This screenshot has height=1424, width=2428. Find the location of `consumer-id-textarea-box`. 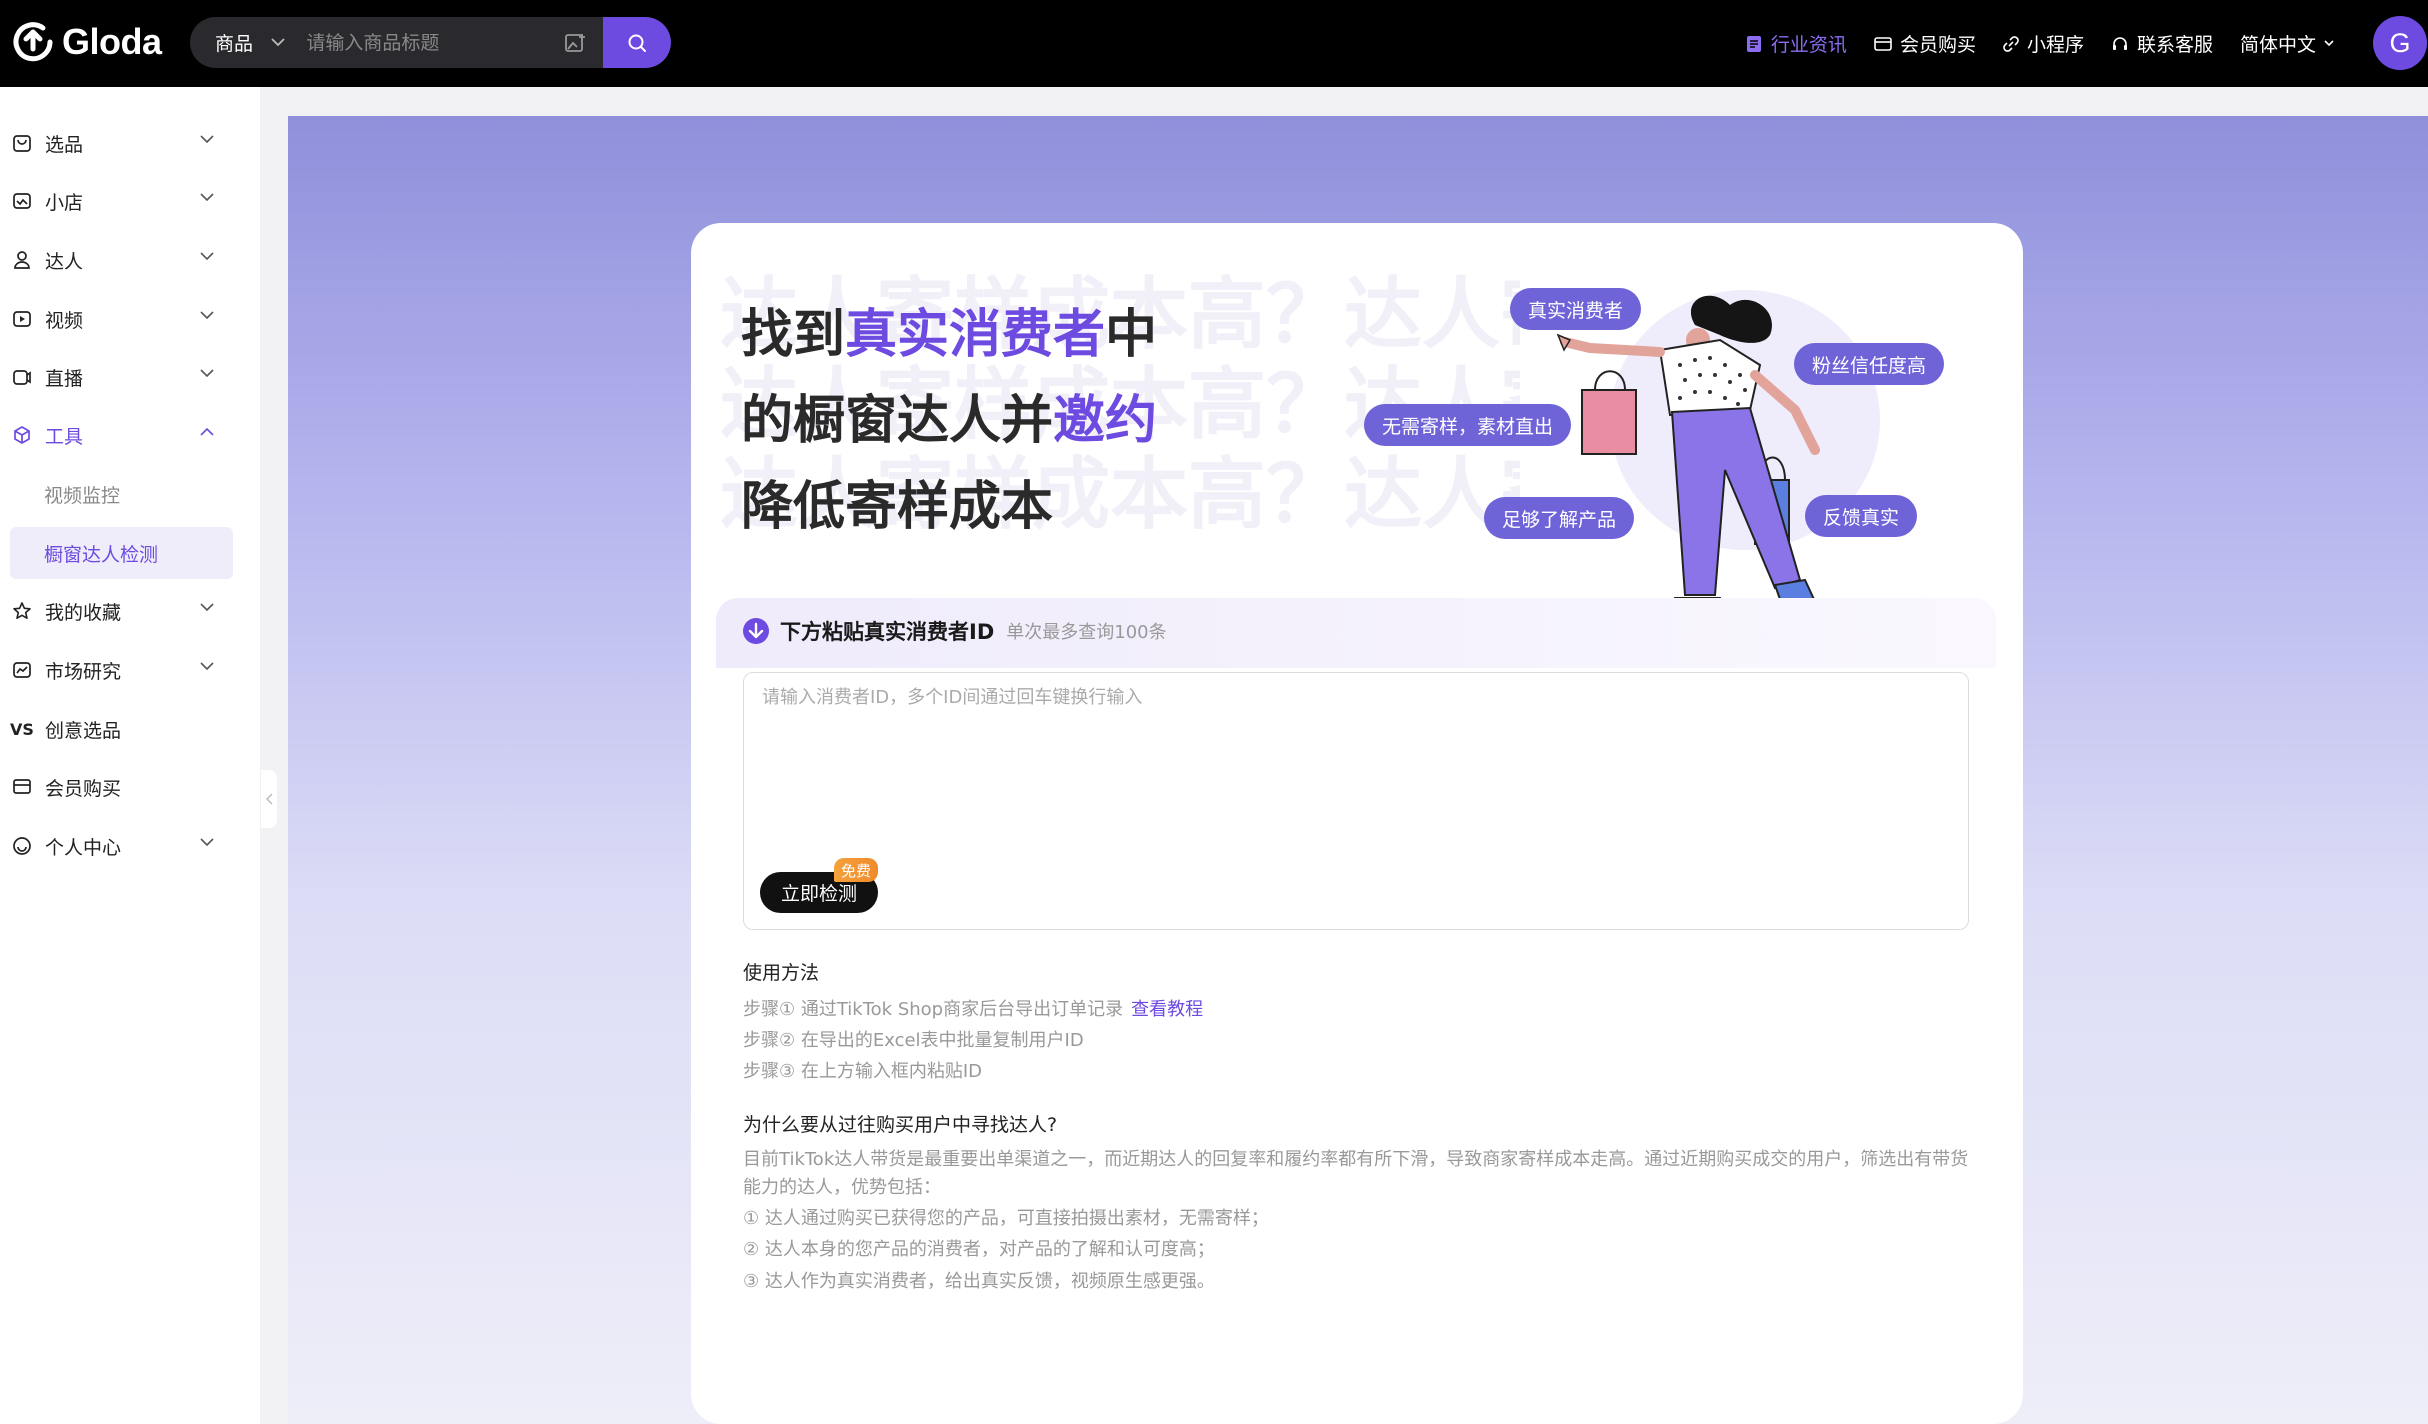

consumer-id-textarea-box is located at coordinates (1356, 801).